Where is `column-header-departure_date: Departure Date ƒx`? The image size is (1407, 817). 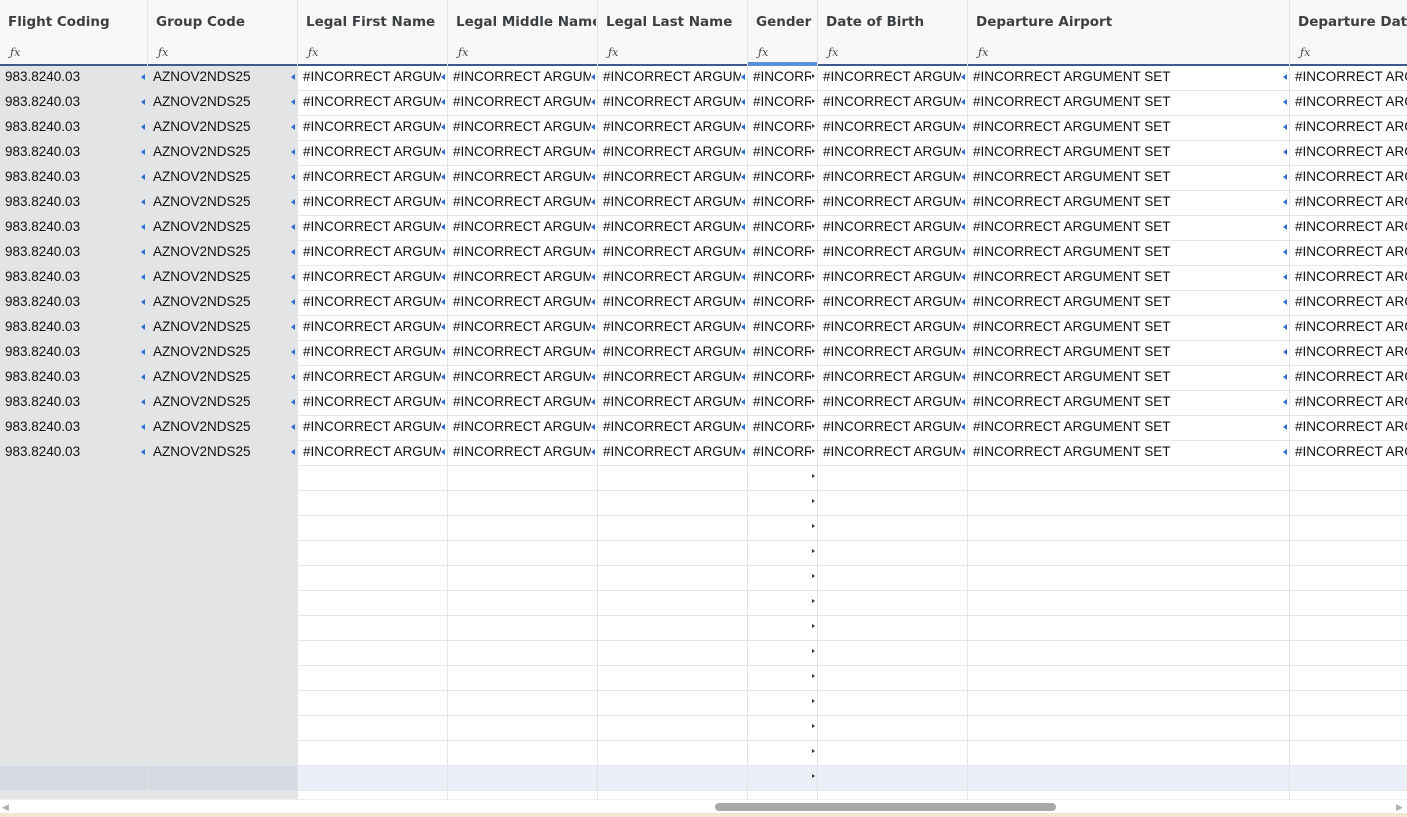
column-header-departure_date: Departure Date ƒx is located at coordinates (1348, 33).